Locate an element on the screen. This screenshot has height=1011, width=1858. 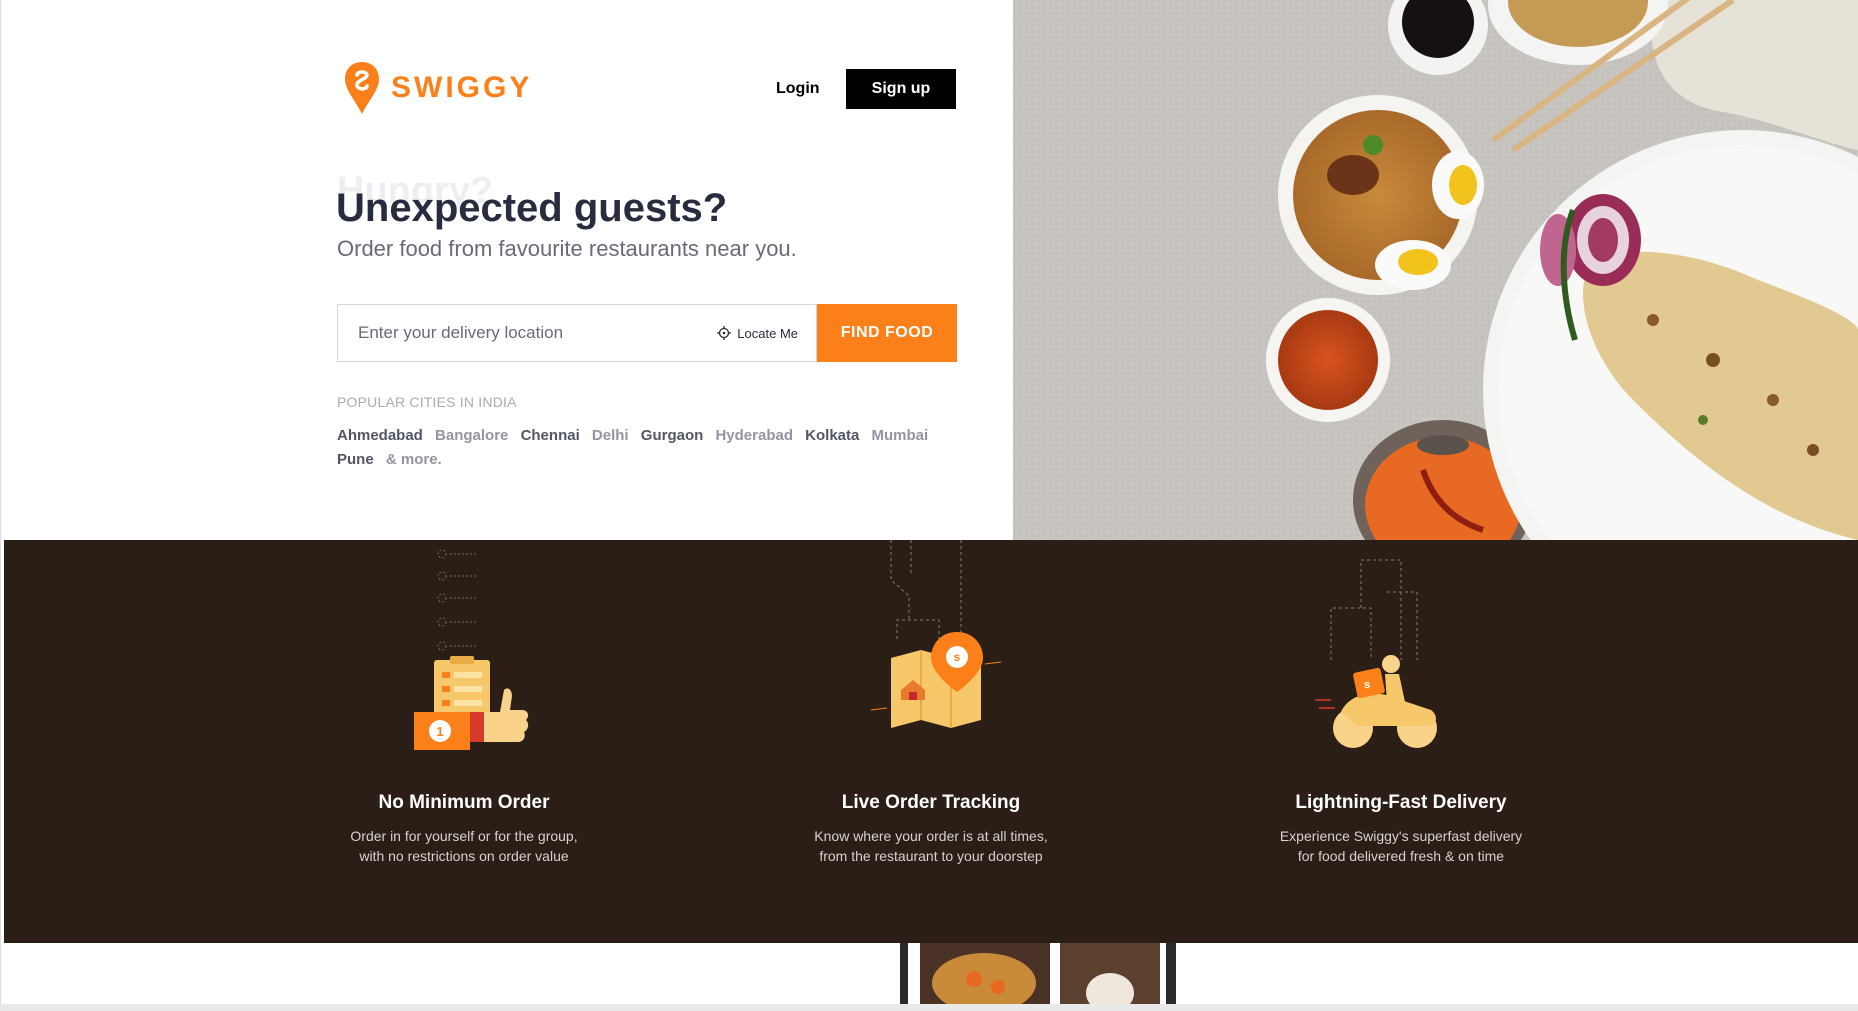
city-link: Delhi is located at coordinates (610, 435).